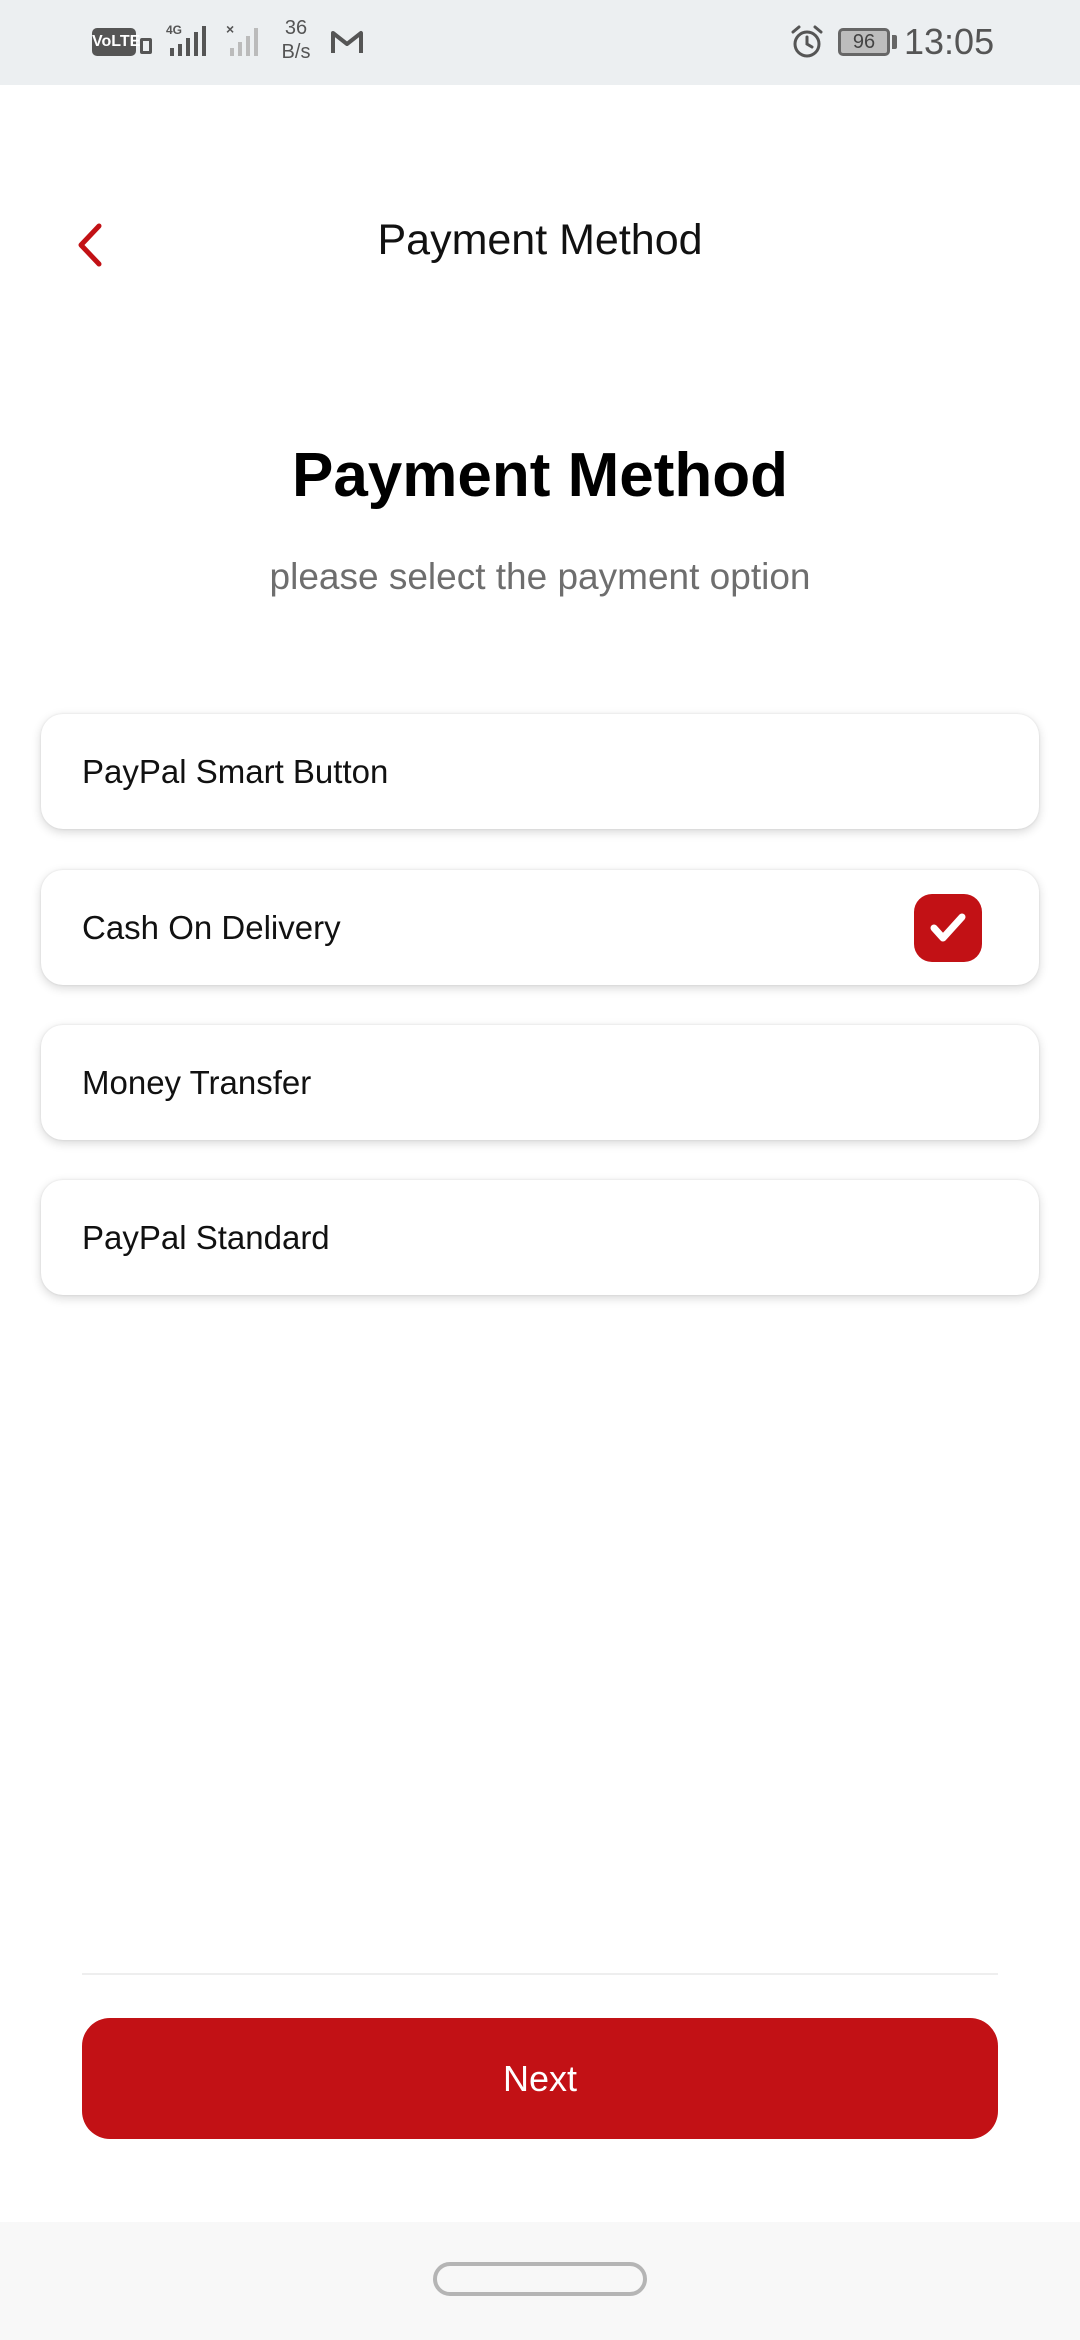 The width and height of the screenshot is (1080, 2340). I want to click on gmail-icon, so click(347, 42).